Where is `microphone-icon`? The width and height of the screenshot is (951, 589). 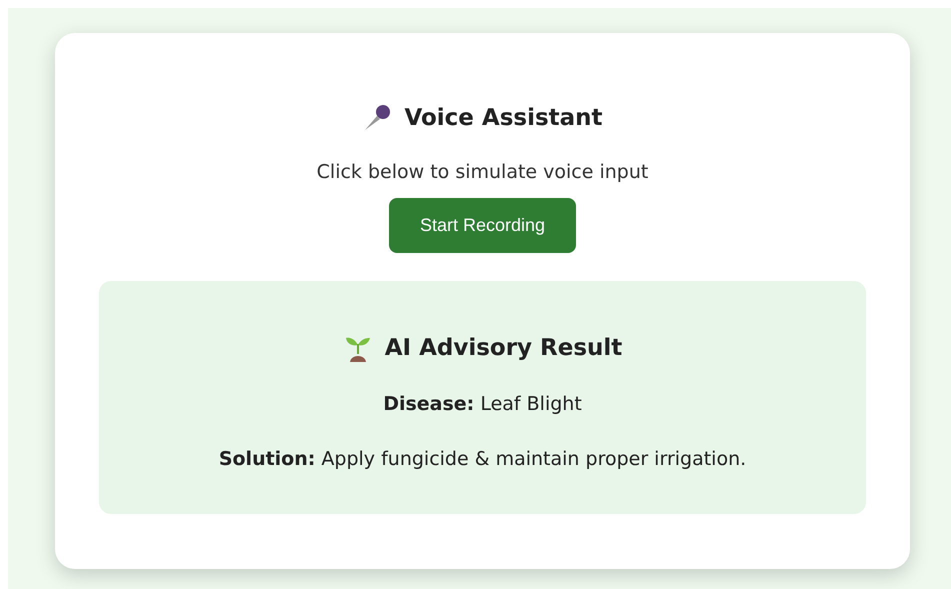
microphone-icon is located at coordinates (377, 118).